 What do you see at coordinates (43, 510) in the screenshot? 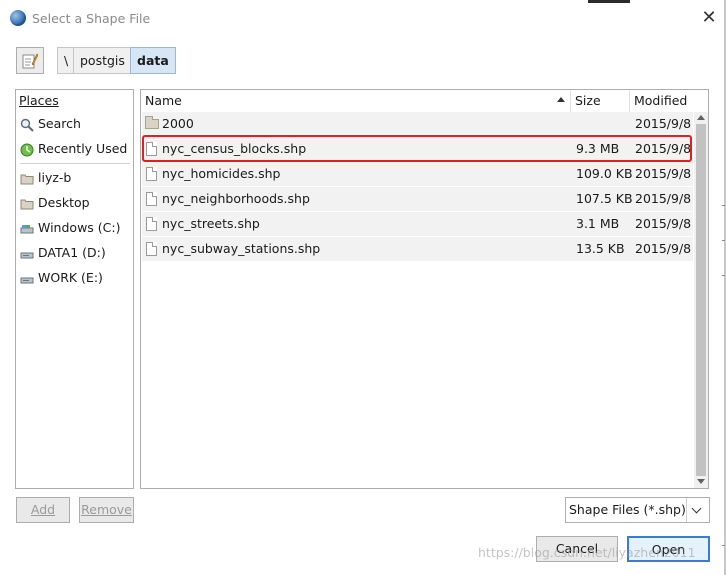
I see `add-button: Add` at bounding box center [43, 510].